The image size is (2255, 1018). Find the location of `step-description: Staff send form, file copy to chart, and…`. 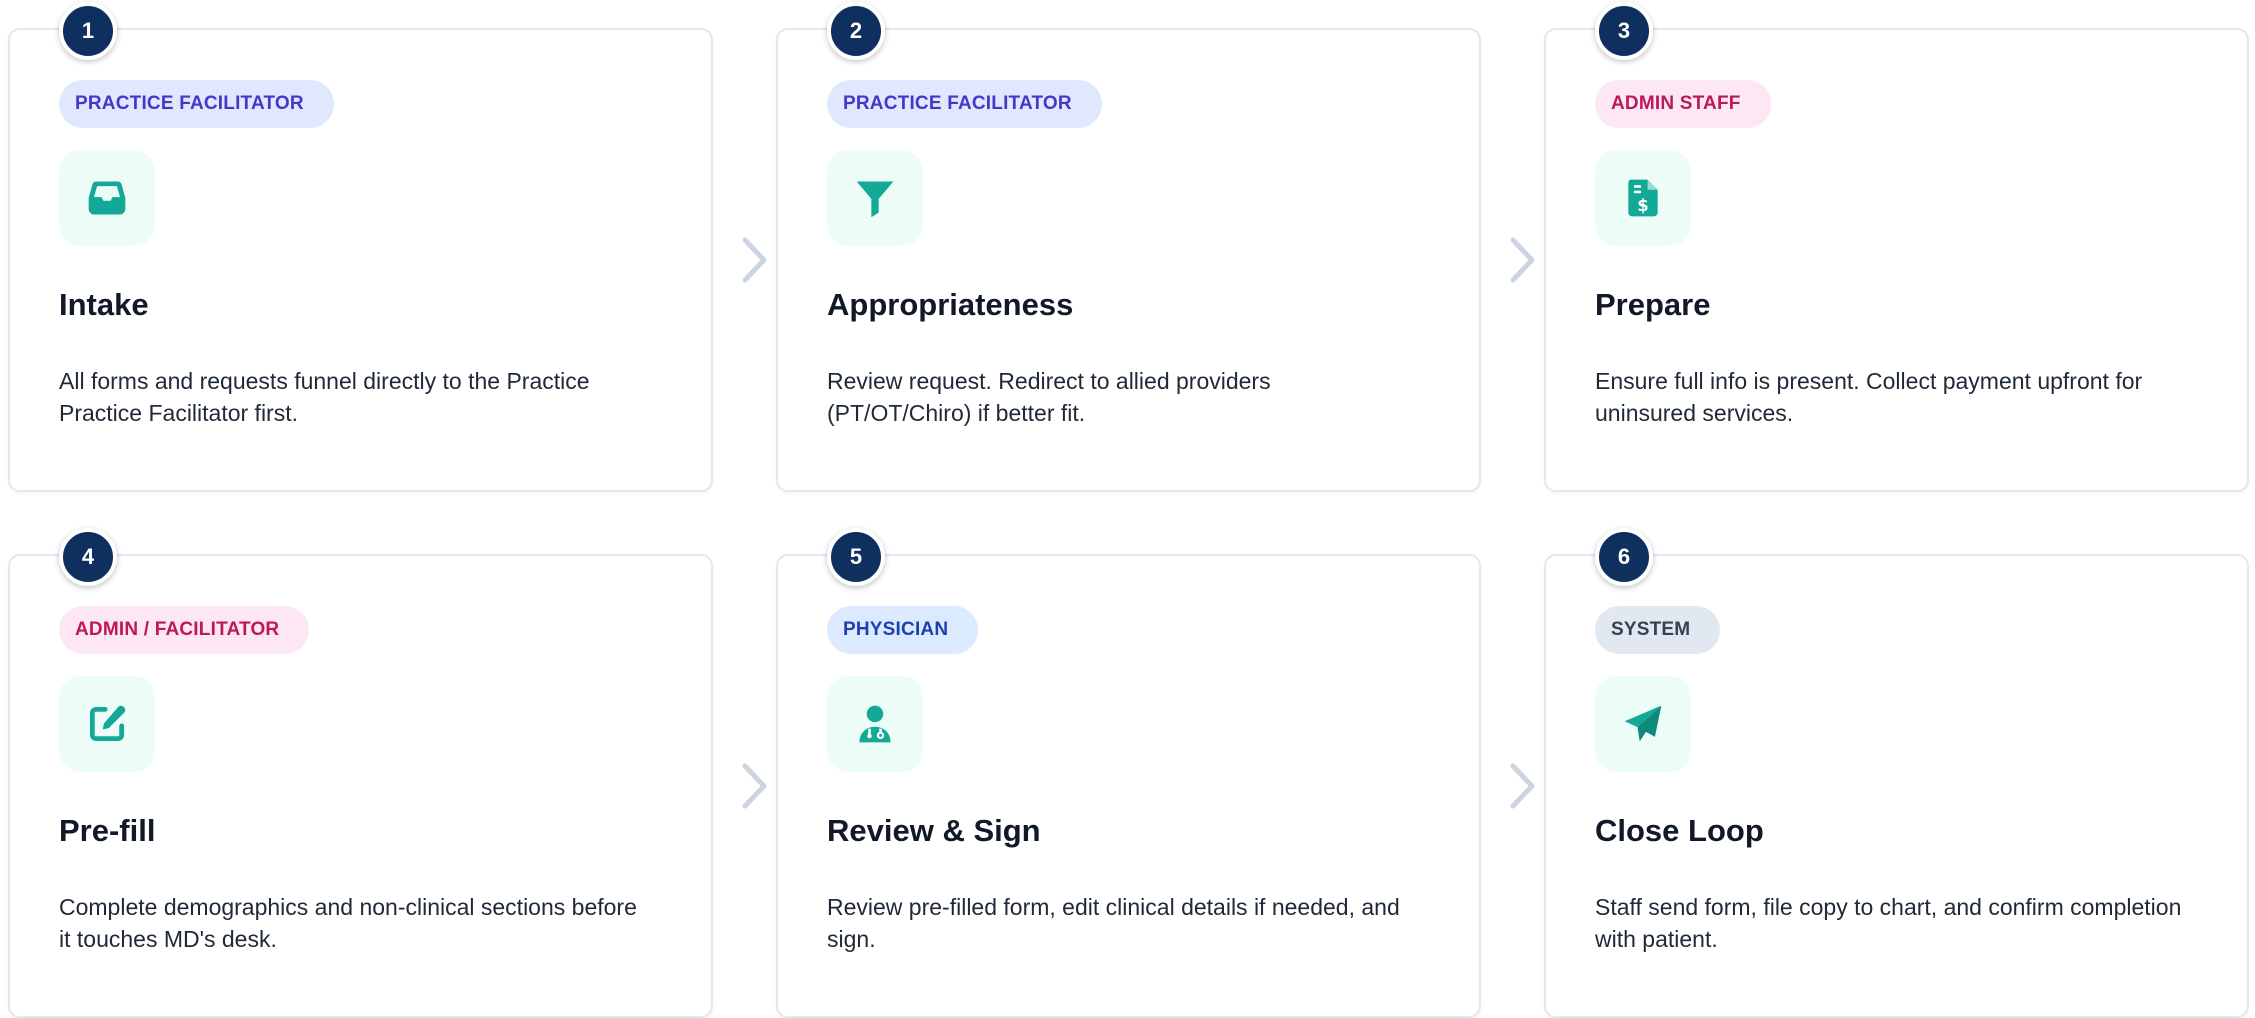

step-description: Staff send form, file copy to chart, and… is located at coordinates (1888, 923).